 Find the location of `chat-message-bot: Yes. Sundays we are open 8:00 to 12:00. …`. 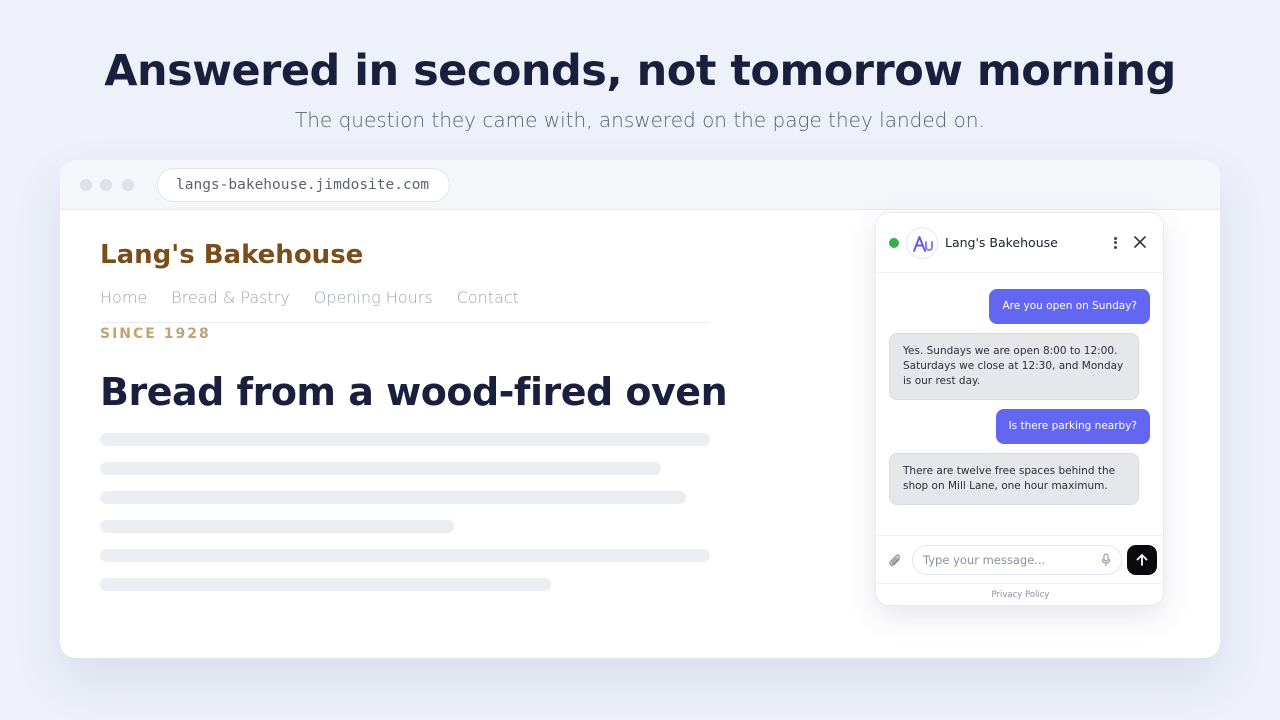

chat-message-bot: Yes. Sundays we are open 8:00 to 12:00. … is located at coordinates (1014, 366).